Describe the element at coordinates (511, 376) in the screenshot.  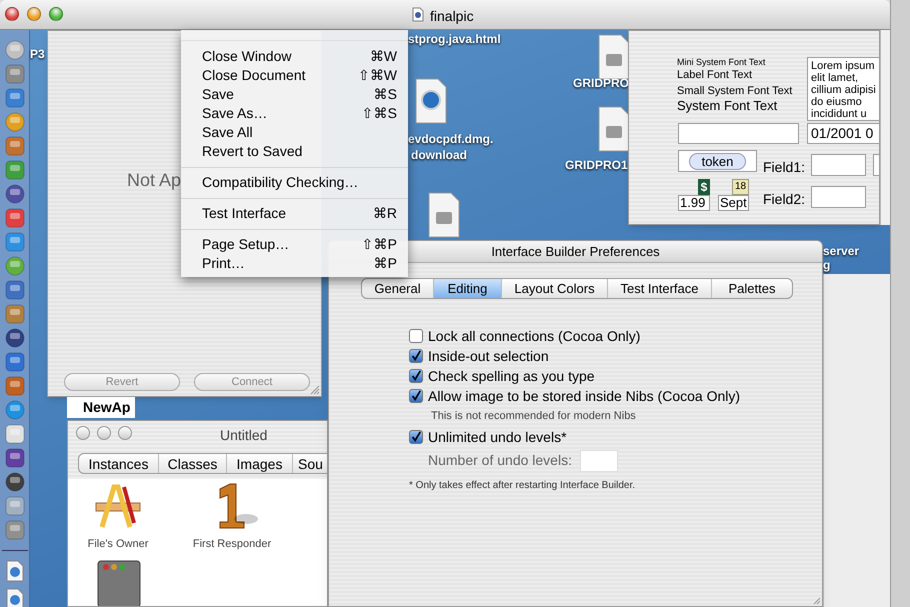
I see `checkbox-label: Check spelling as you type` at that location.